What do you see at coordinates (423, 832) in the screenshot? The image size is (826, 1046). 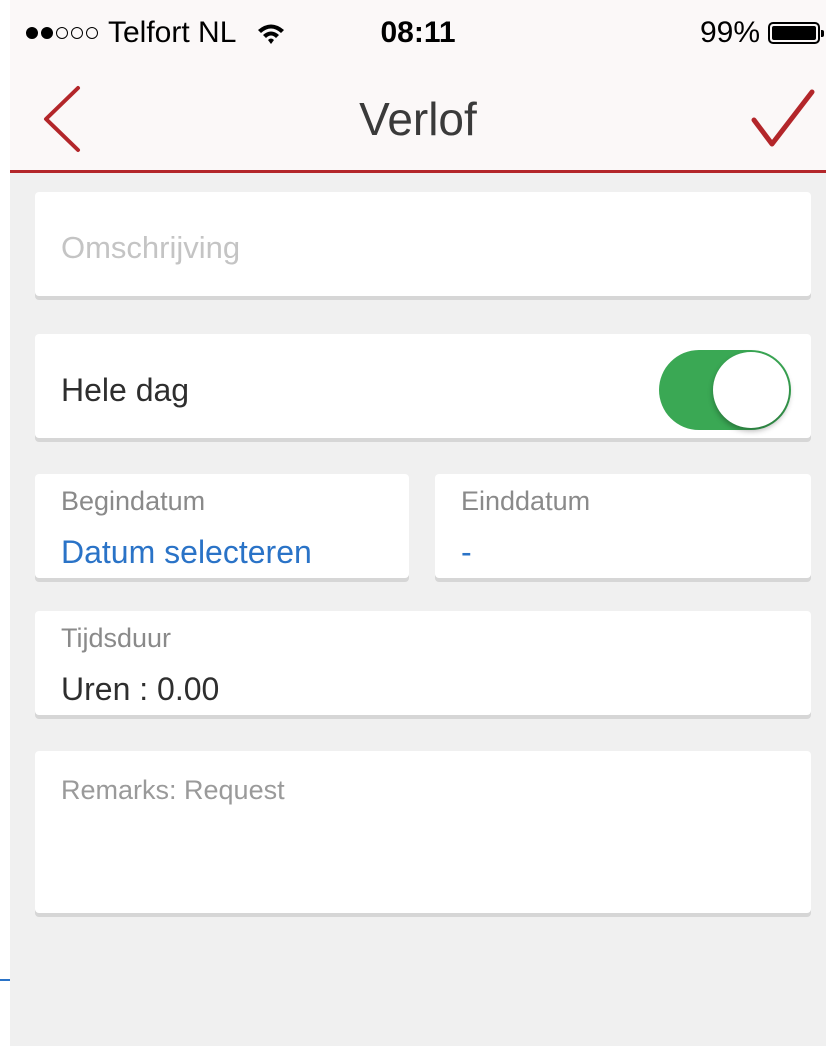 I see `remarks-textarea: Remarks: Request` at bounding box center [423, 832].